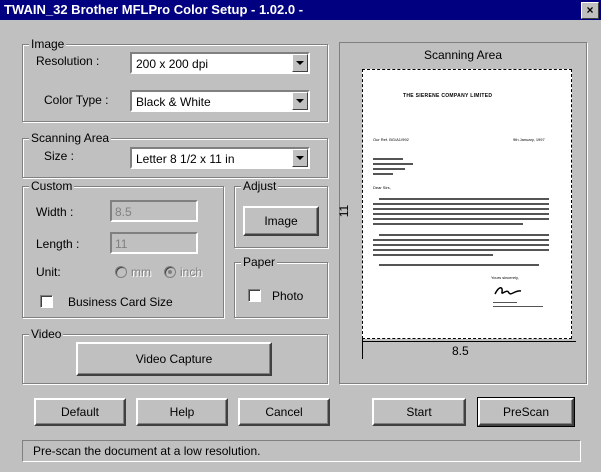 Image resolution: width=601 pixels, height=472 pixels. I want to click on color-type-value: Black & White, so click(173, 102).